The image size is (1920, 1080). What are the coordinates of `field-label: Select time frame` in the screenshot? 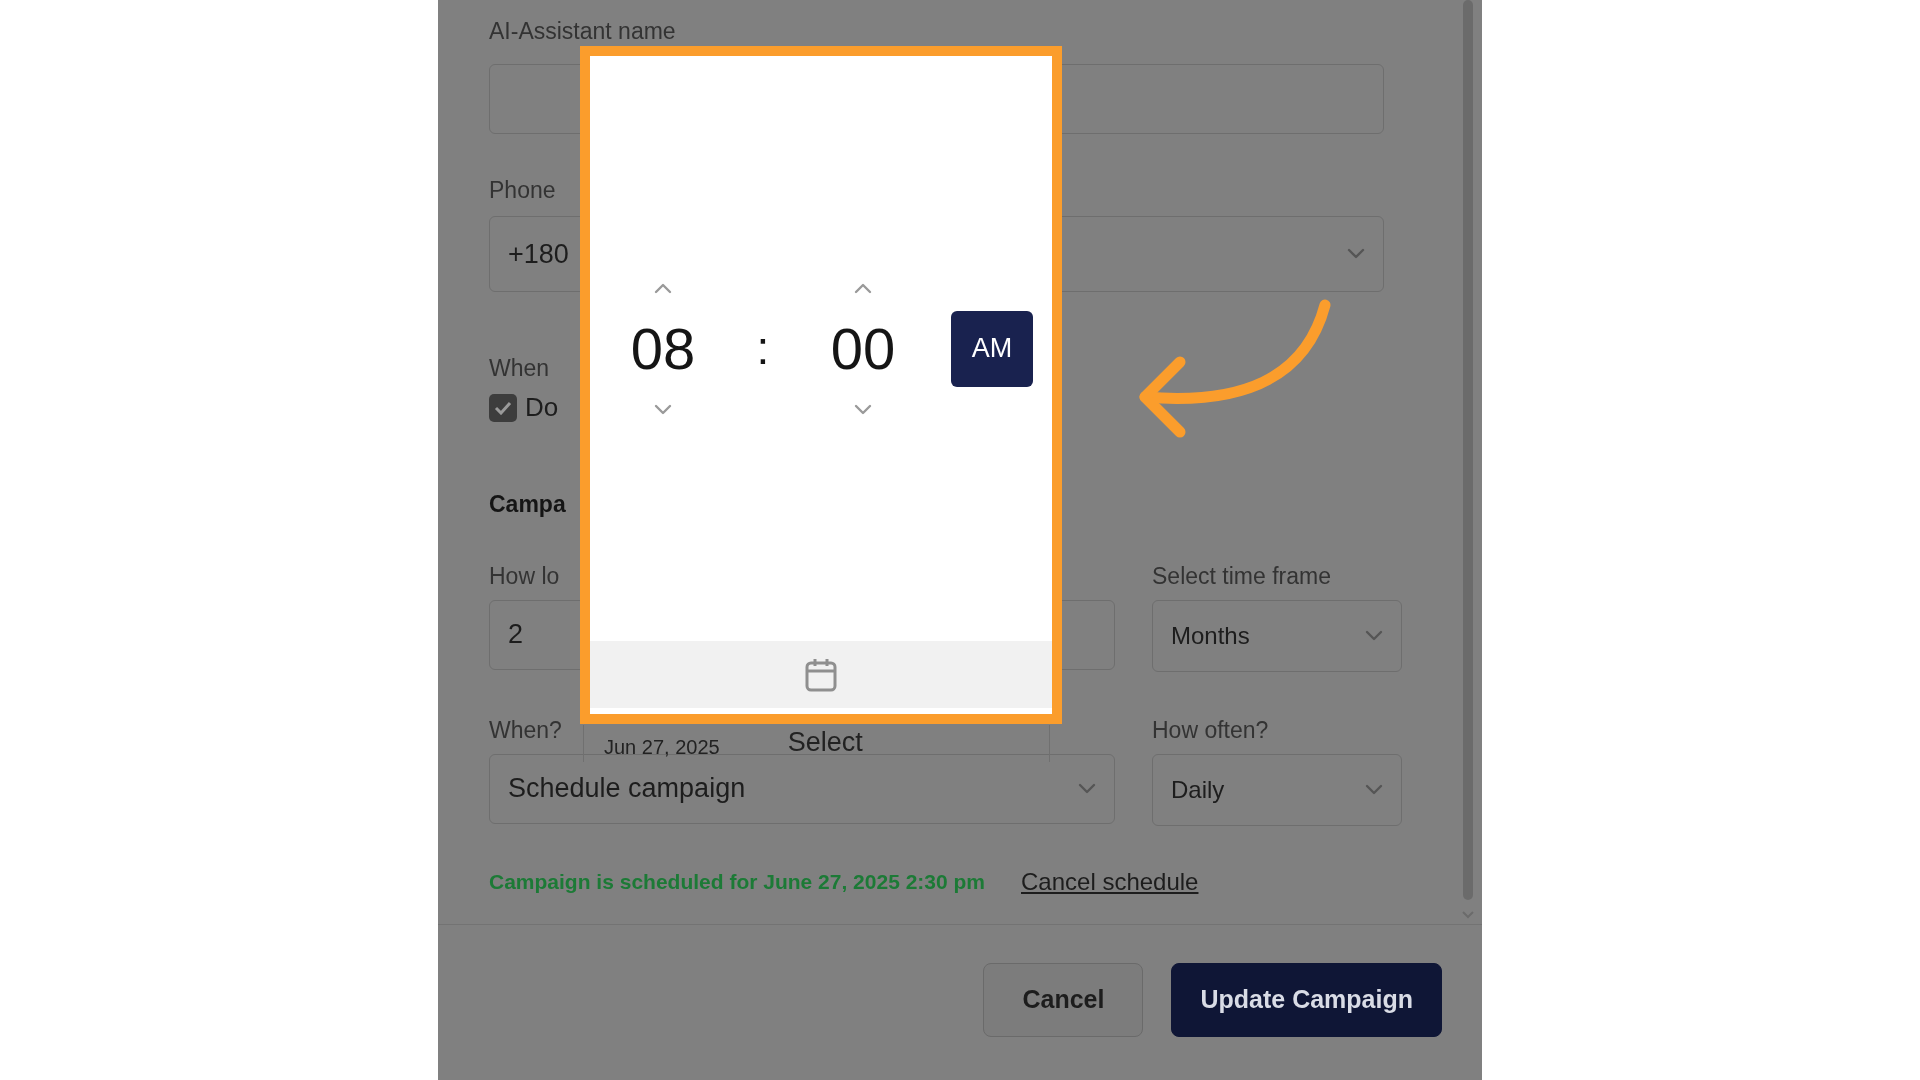 It's located at (1241, 575).